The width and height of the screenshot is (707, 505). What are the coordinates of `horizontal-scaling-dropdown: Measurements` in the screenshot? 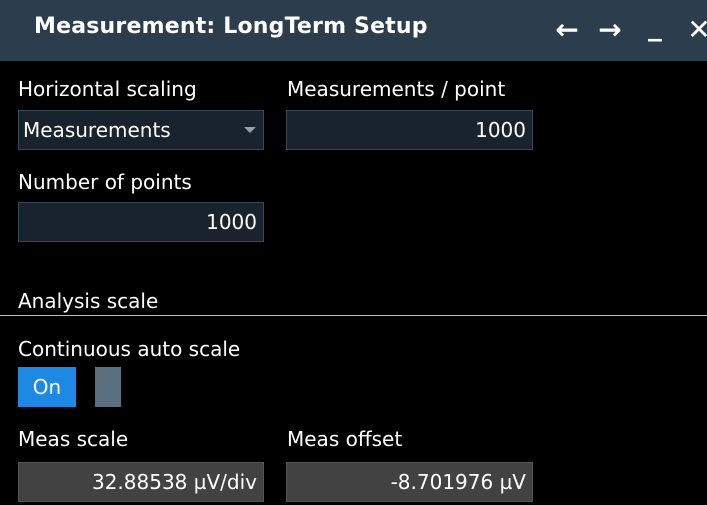 It's located at (141, 130).